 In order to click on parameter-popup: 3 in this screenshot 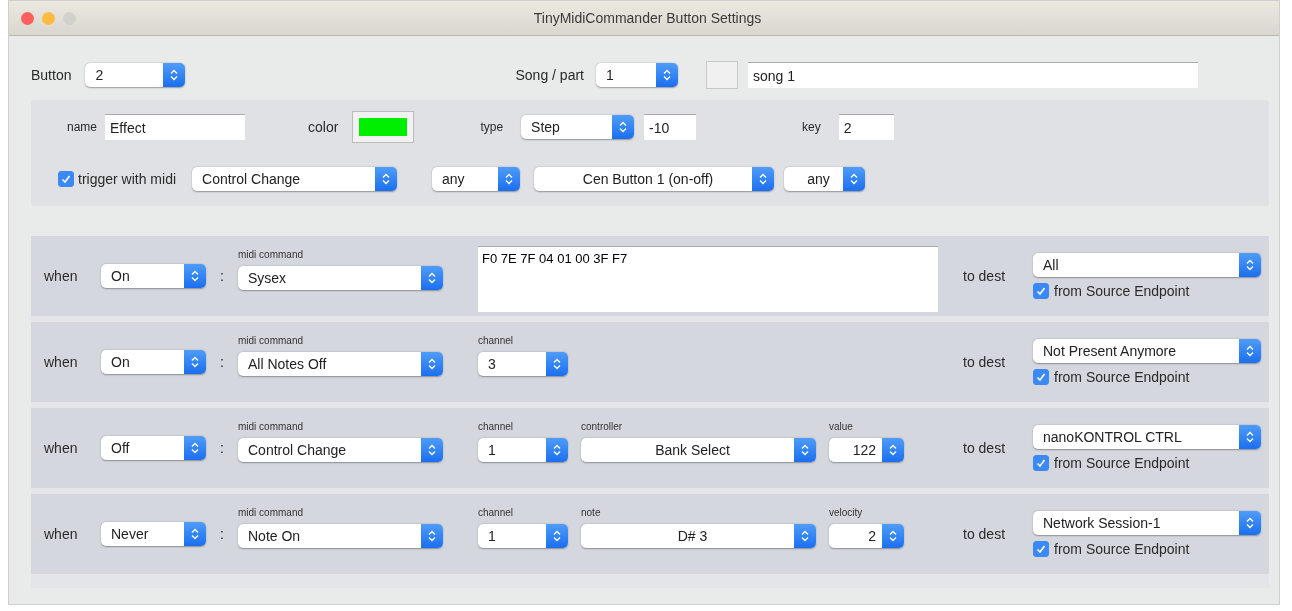, I will do `click(523, 364)`.